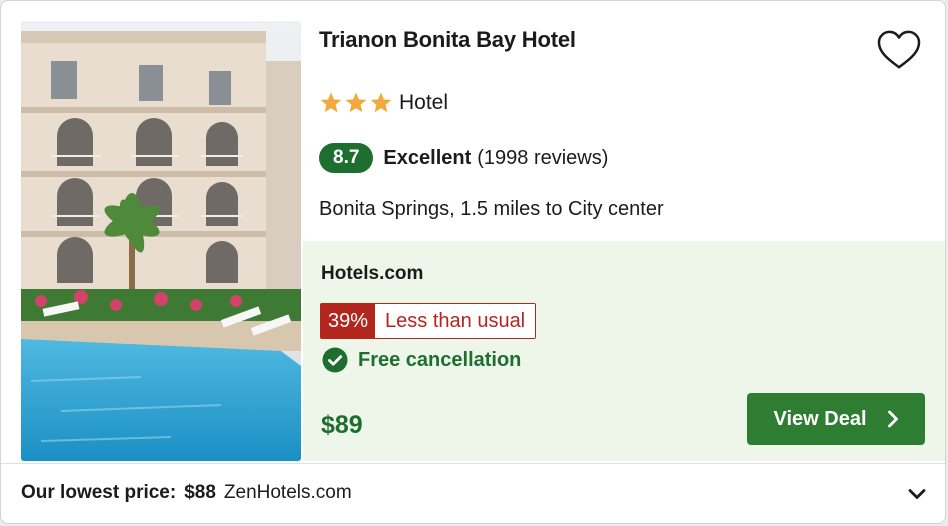 Image resolution: width=948 pixels, height=526 pixels. I want to click on star-rating, so click(356, 103).